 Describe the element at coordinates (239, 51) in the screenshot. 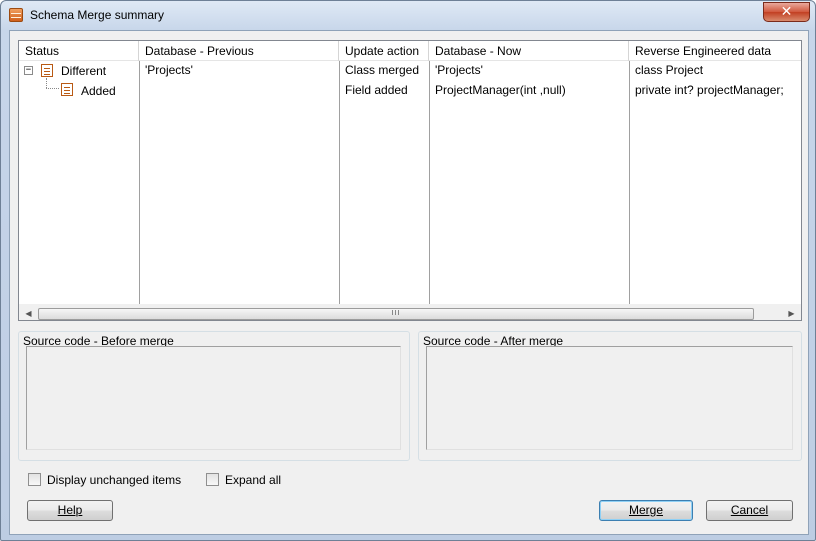

I see `column-header-db-previous: Database - Previous` at that location.